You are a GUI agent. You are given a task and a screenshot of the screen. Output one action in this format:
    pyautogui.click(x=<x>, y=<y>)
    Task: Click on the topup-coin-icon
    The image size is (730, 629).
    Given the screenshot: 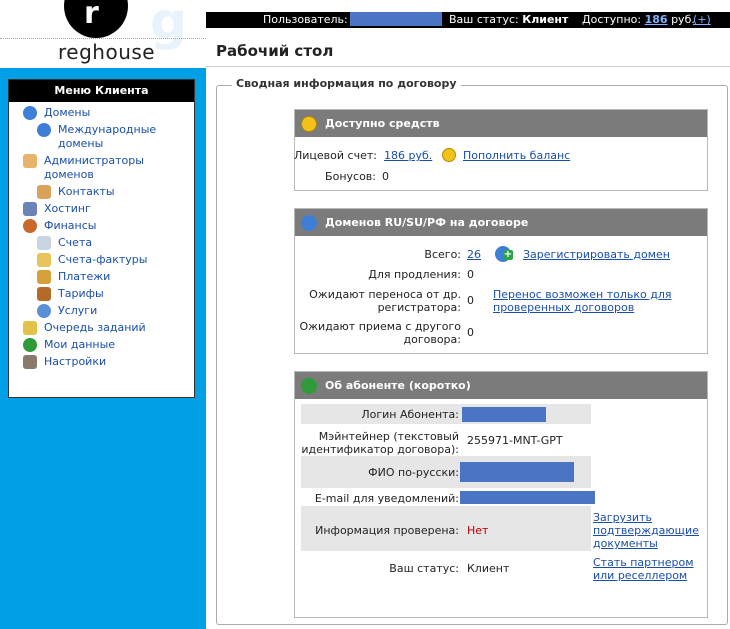 What is the action you would take?
    pyautogui.click(x=449, y=155)
    